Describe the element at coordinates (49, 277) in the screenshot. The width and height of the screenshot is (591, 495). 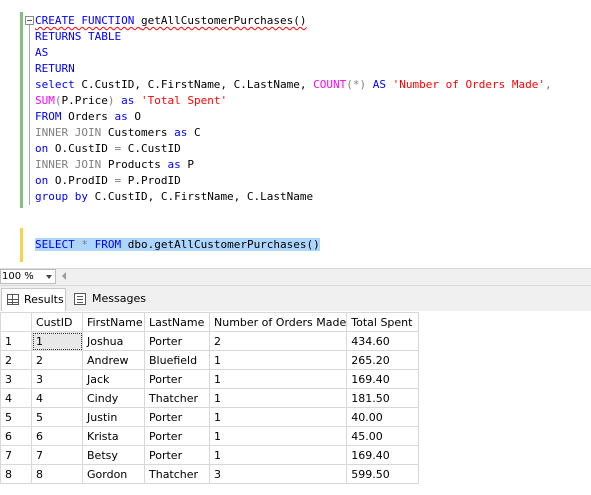
I see `chevron-down-icon` at that location.